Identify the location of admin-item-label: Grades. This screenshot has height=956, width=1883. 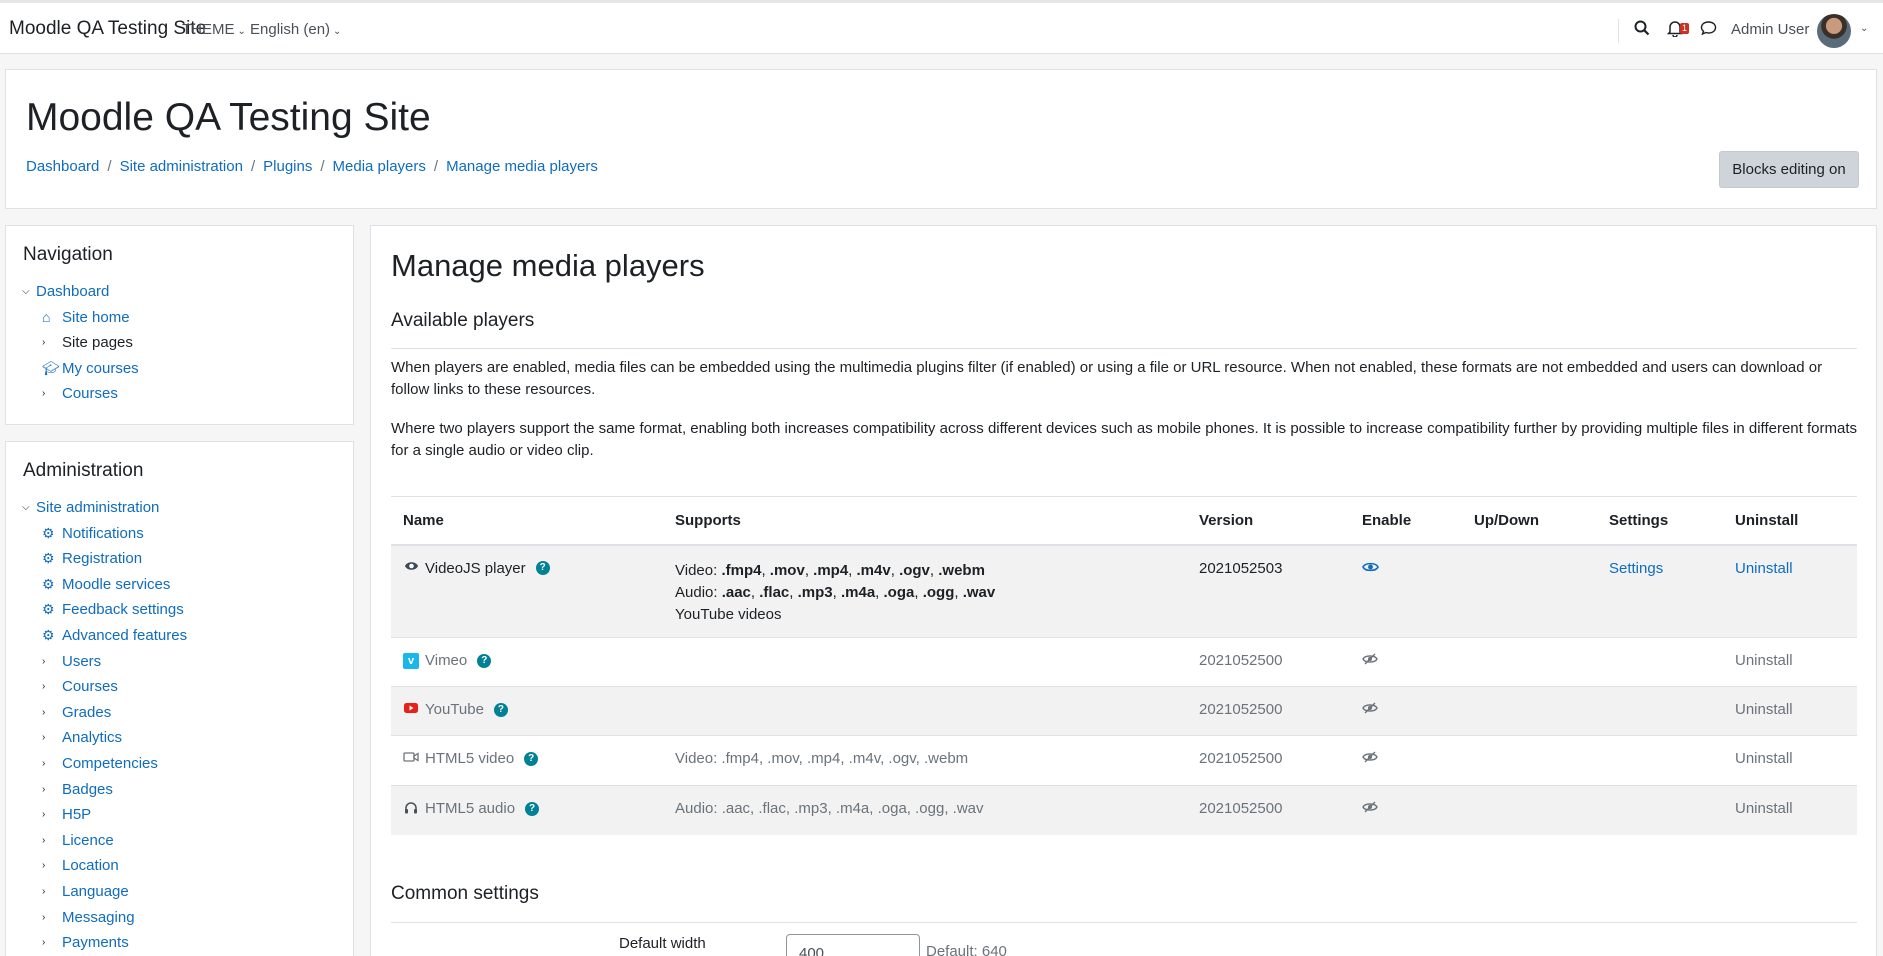
(86, 713).